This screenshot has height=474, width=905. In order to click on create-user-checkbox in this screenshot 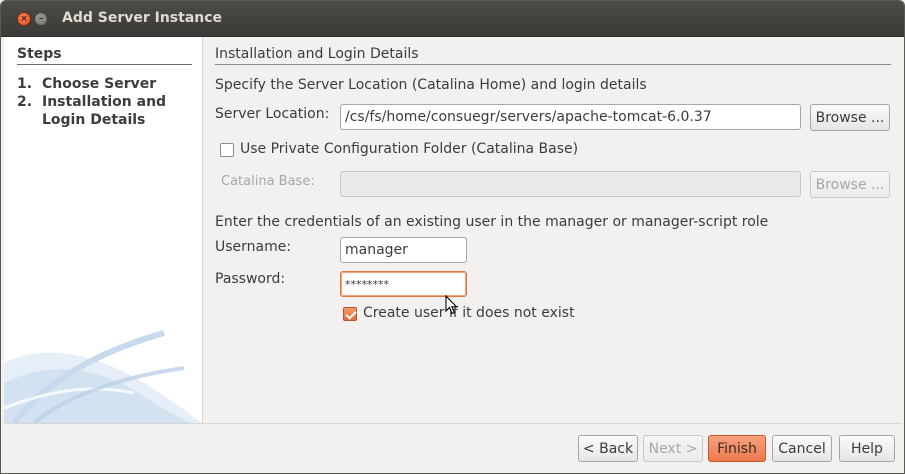, I will do `click(350, 314)`.